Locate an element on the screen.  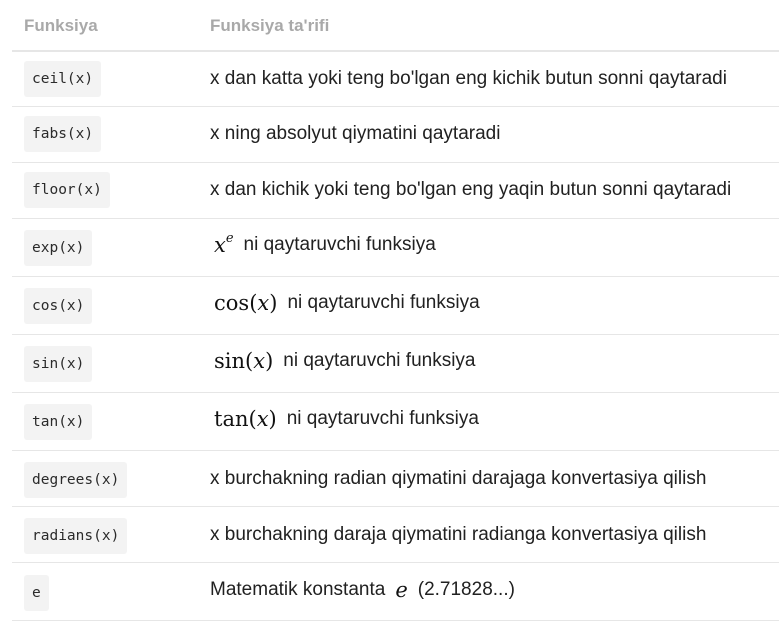
description-text: Matematik konstanta is located at coordinates (298, 589).